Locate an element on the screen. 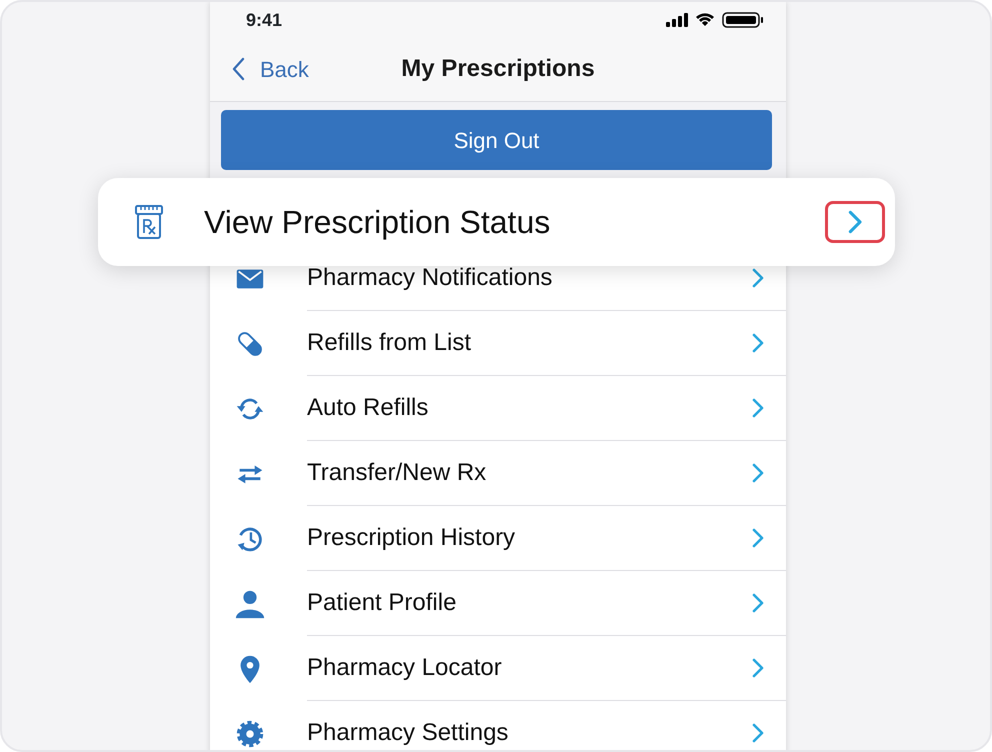 The width and height of the screenshot is (992, 752). highlighted-menu-item: View Prescription Status is located at coordinates (496, 222).